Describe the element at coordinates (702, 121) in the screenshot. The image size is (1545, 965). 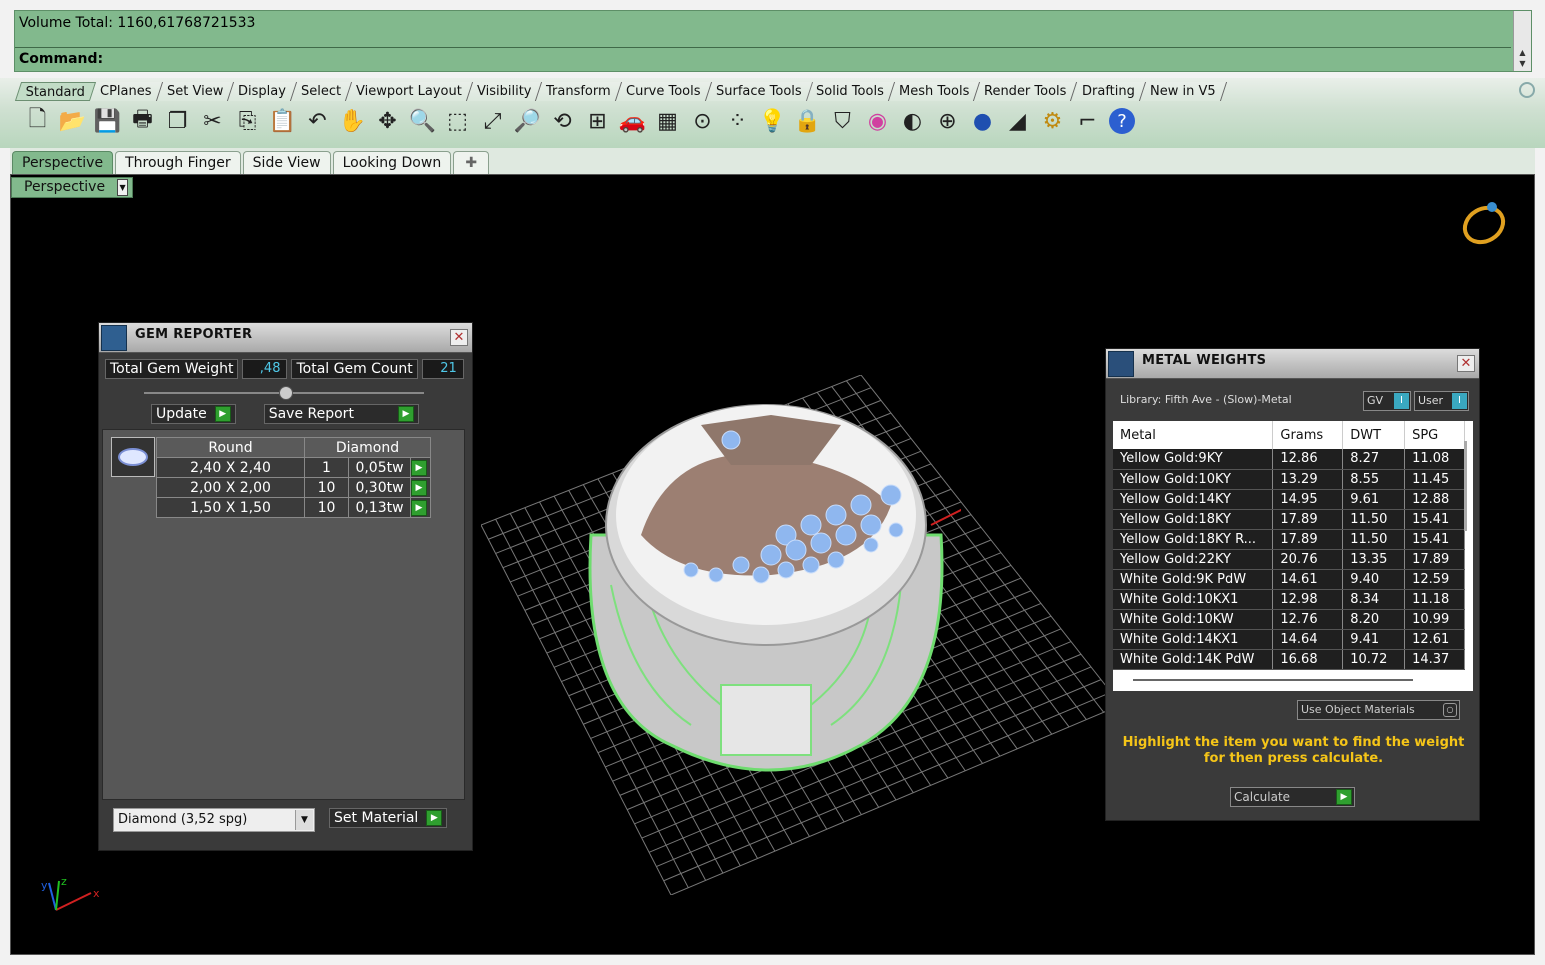
I see `circle-snap-icon: ⊙` at that location.